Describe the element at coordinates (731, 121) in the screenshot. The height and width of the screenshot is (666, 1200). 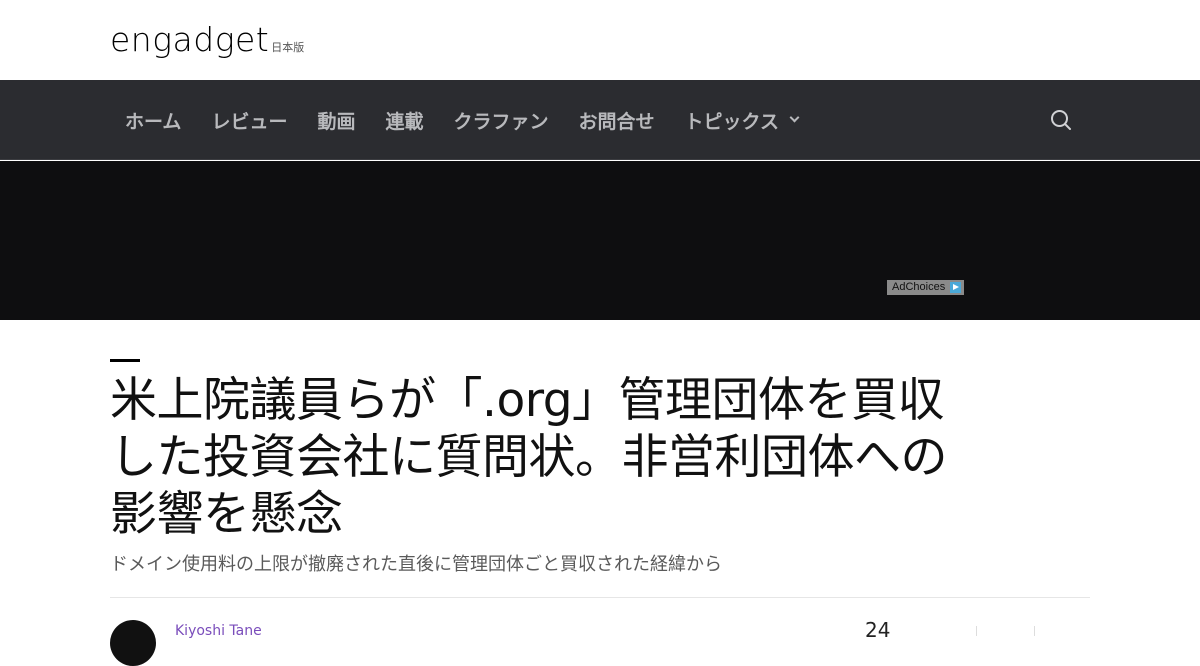
I see `nav-item-label: トピックス` at that location.